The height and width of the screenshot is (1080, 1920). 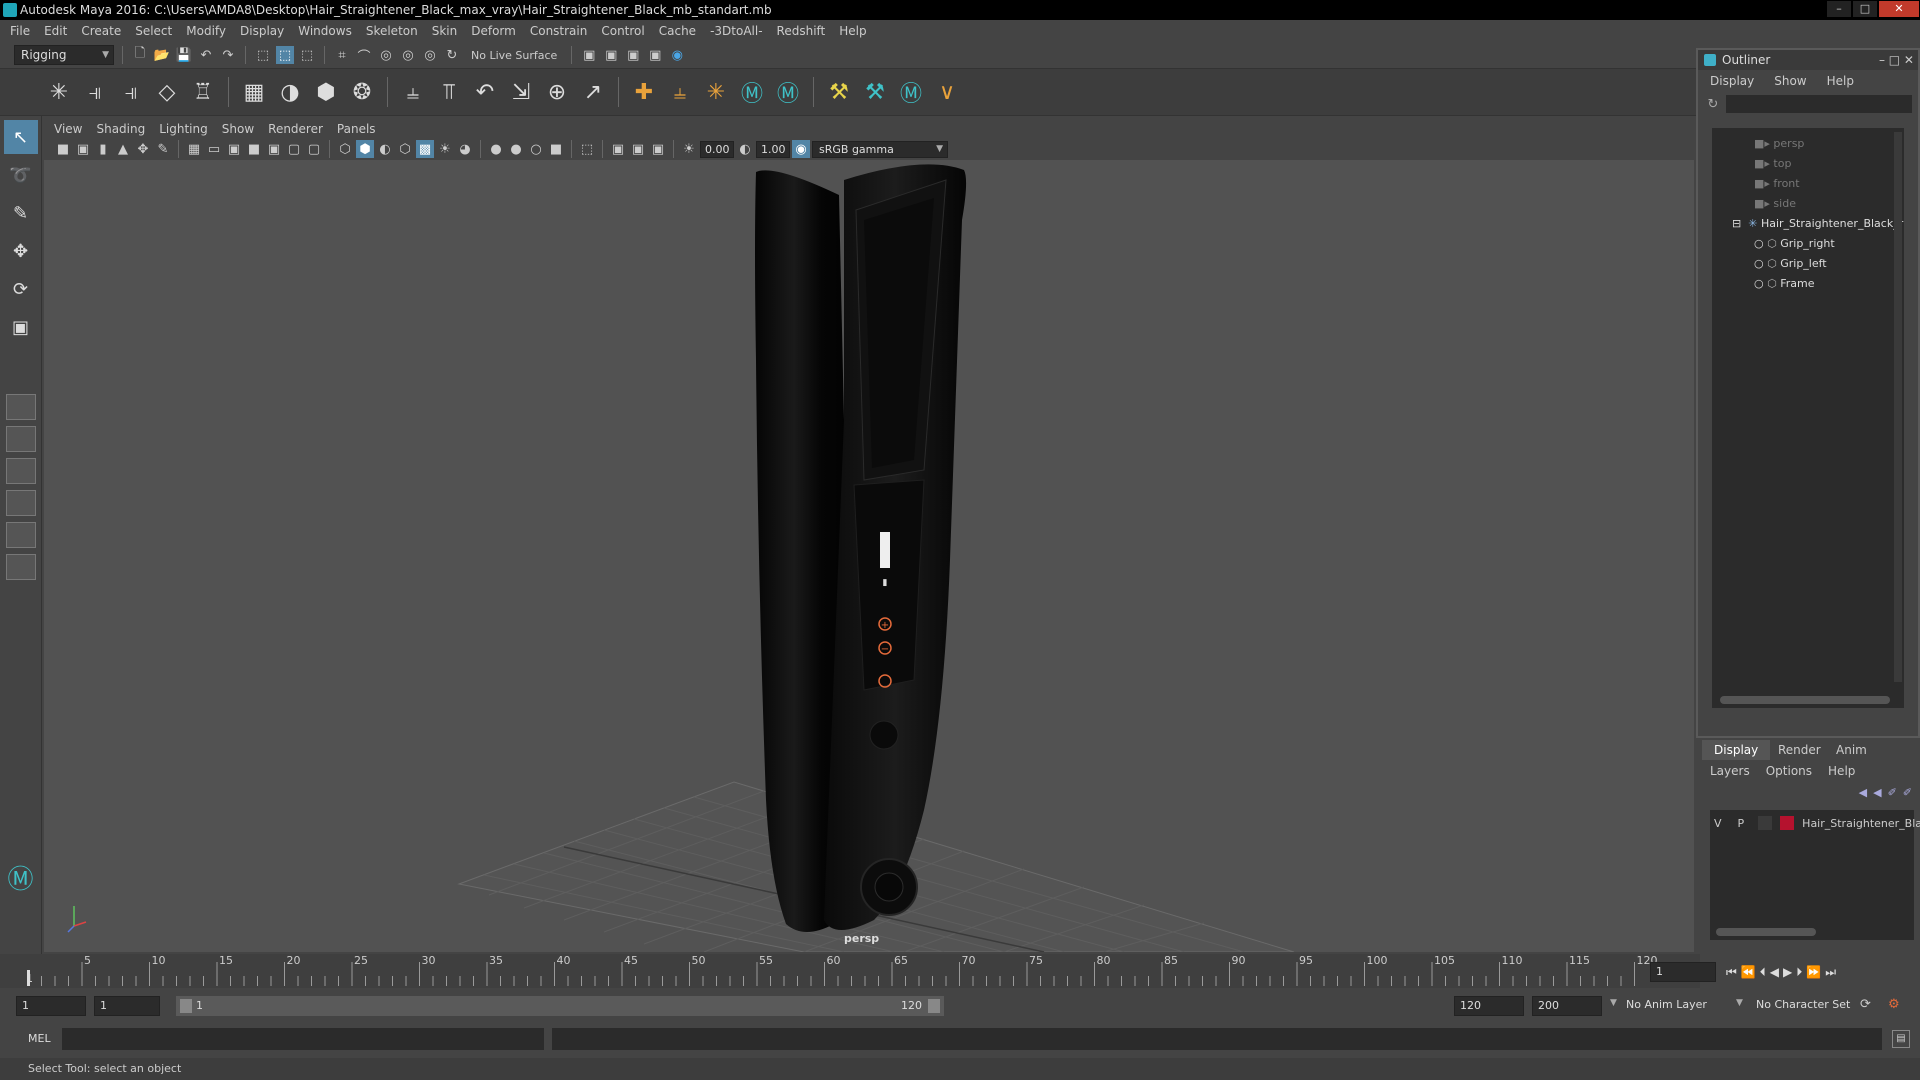 What do you see at coordinates (875, 92) in the screenshot?
I see `mirror-weights-icon: ⚒` at bounding box center [875, 92].